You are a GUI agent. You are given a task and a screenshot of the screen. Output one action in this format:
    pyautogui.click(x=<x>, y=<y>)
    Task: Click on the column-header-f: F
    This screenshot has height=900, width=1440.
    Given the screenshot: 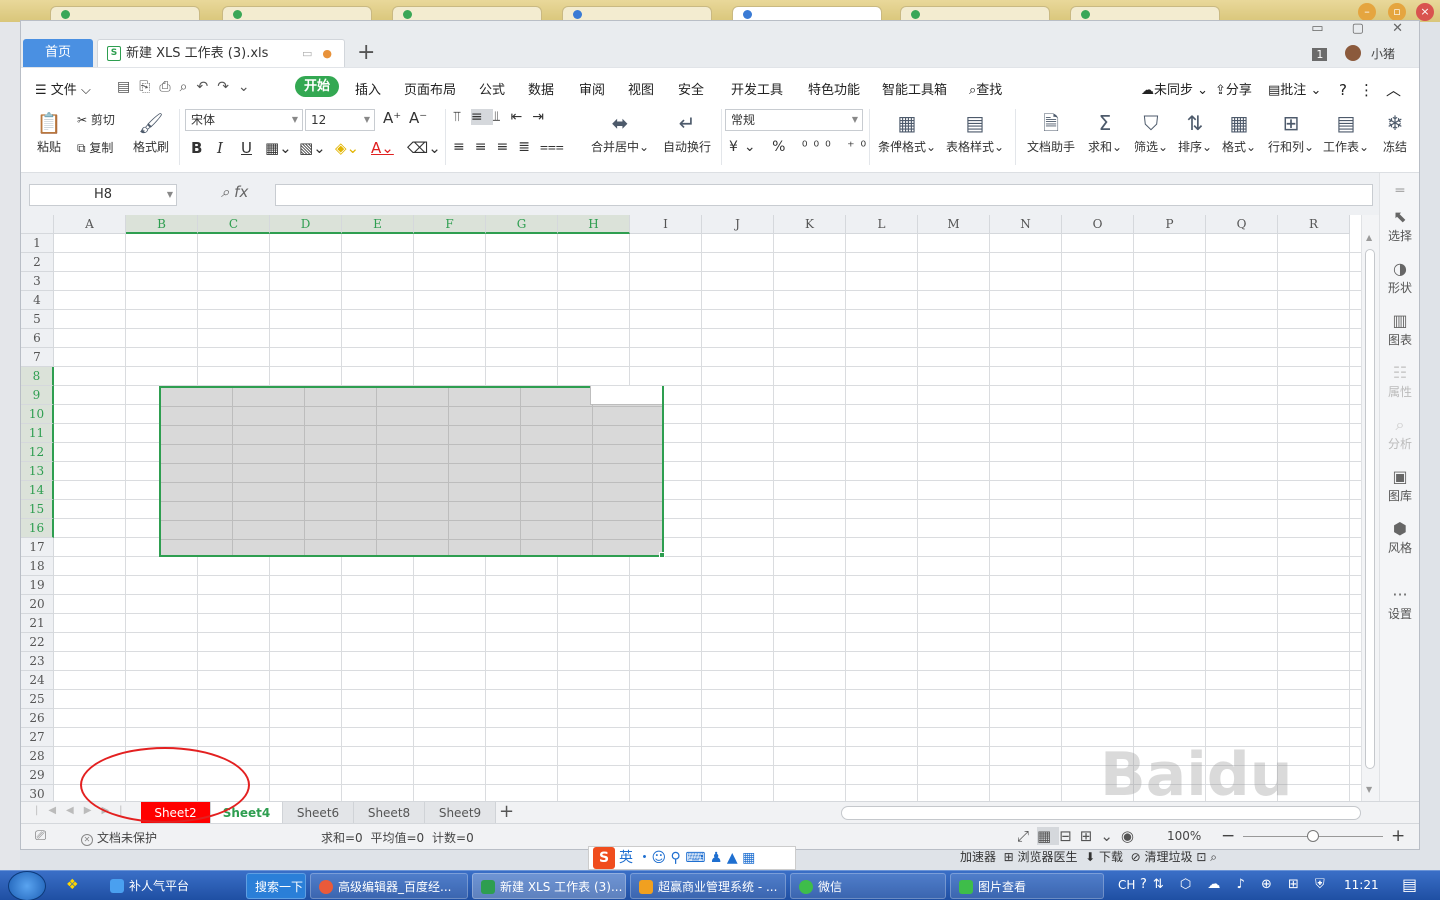 What is the action you would take?
    pyautogui.click(x=450, y=224)
    